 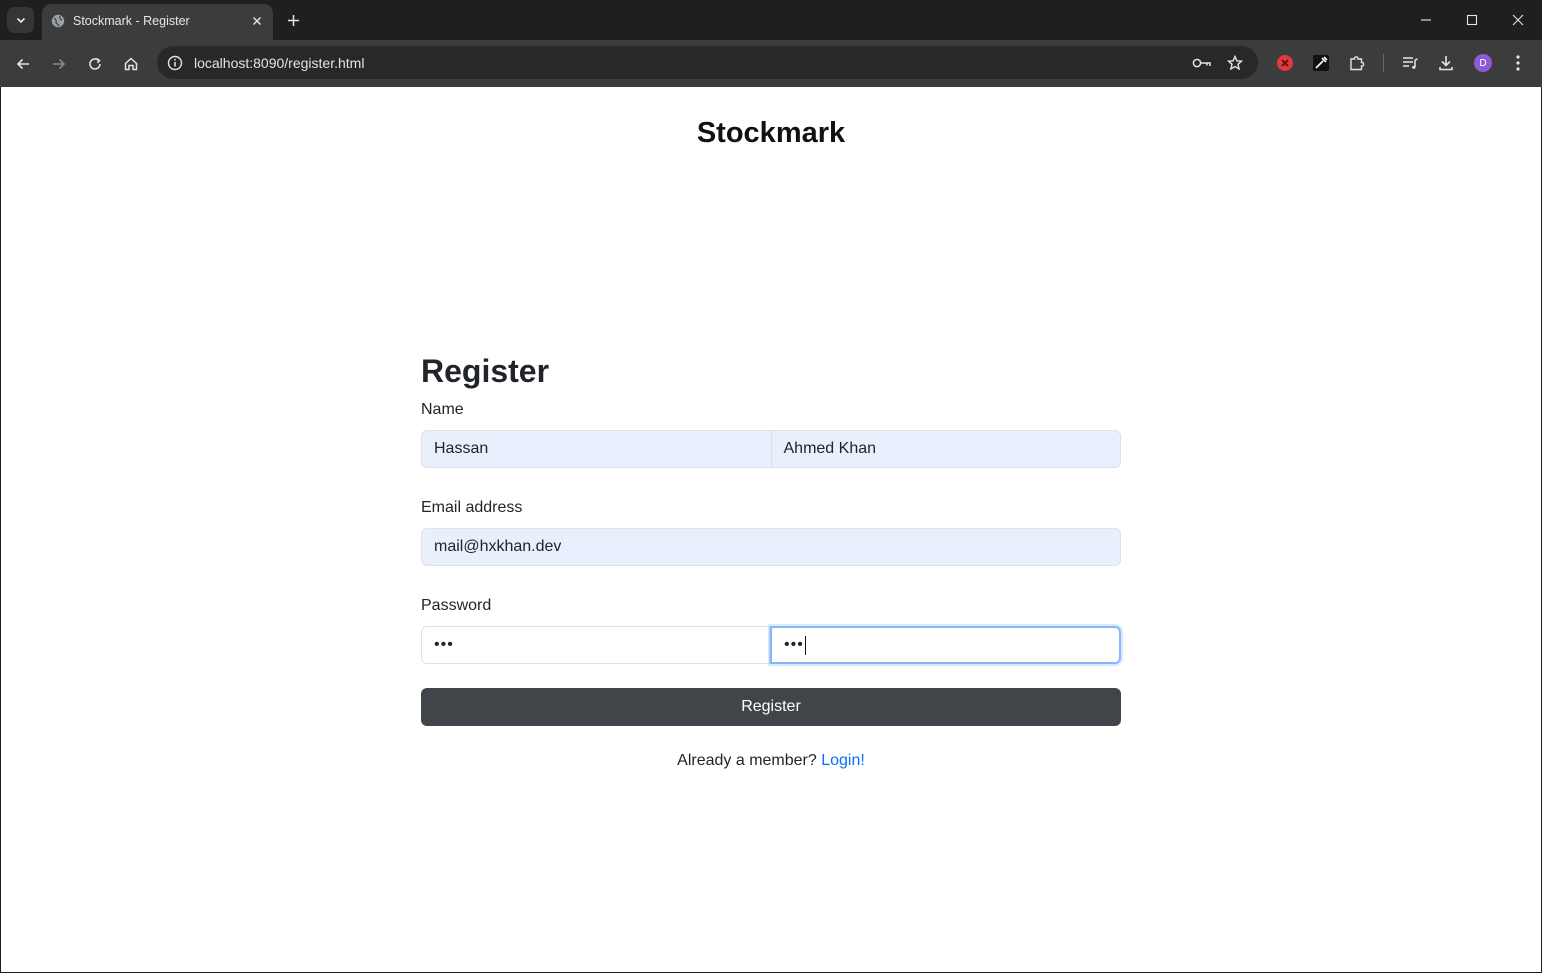 What do you see at coordinates (794, 644) in the screenshot?
I see `confirm-password-masked-value: •••` at bounding box center [794, 644].